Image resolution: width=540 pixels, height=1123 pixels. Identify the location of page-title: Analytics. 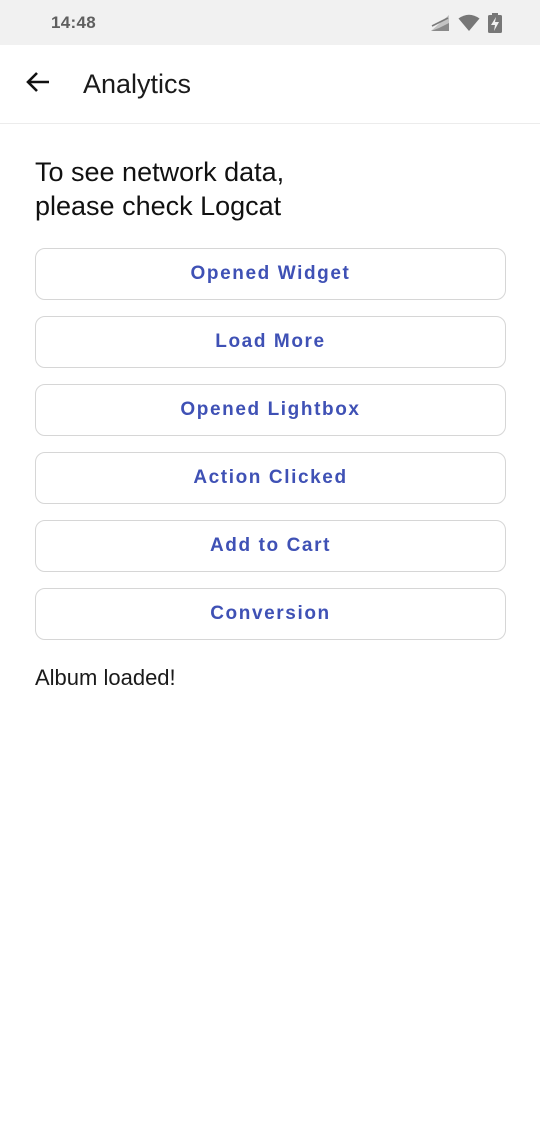
(137, 84).